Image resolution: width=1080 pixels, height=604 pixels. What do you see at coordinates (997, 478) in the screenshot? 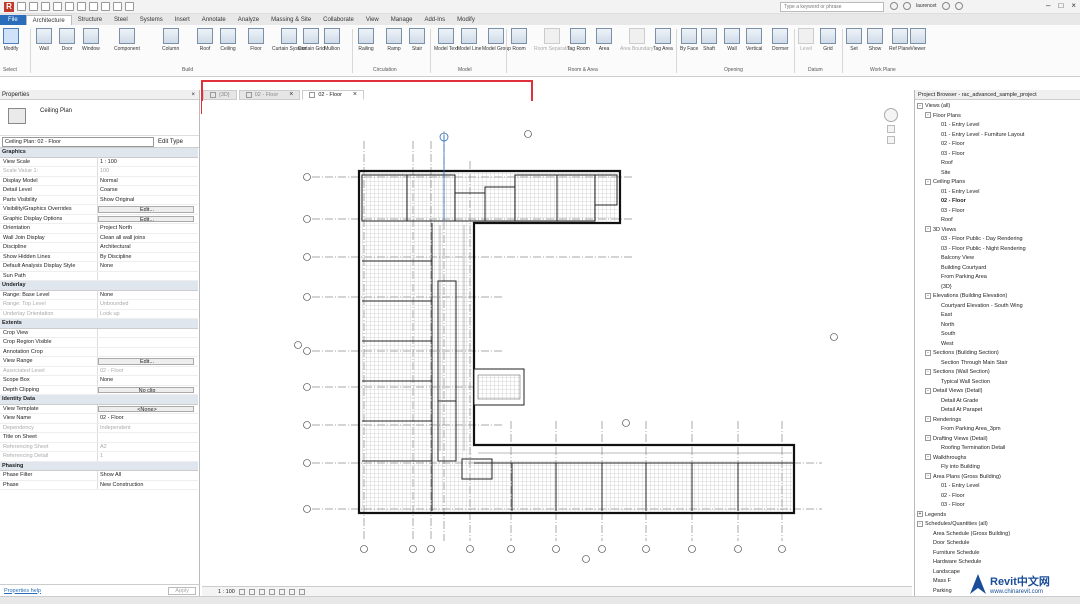
I see `browser-item: - Area Plans (Gross Building)` at bounding box center [997, 478].